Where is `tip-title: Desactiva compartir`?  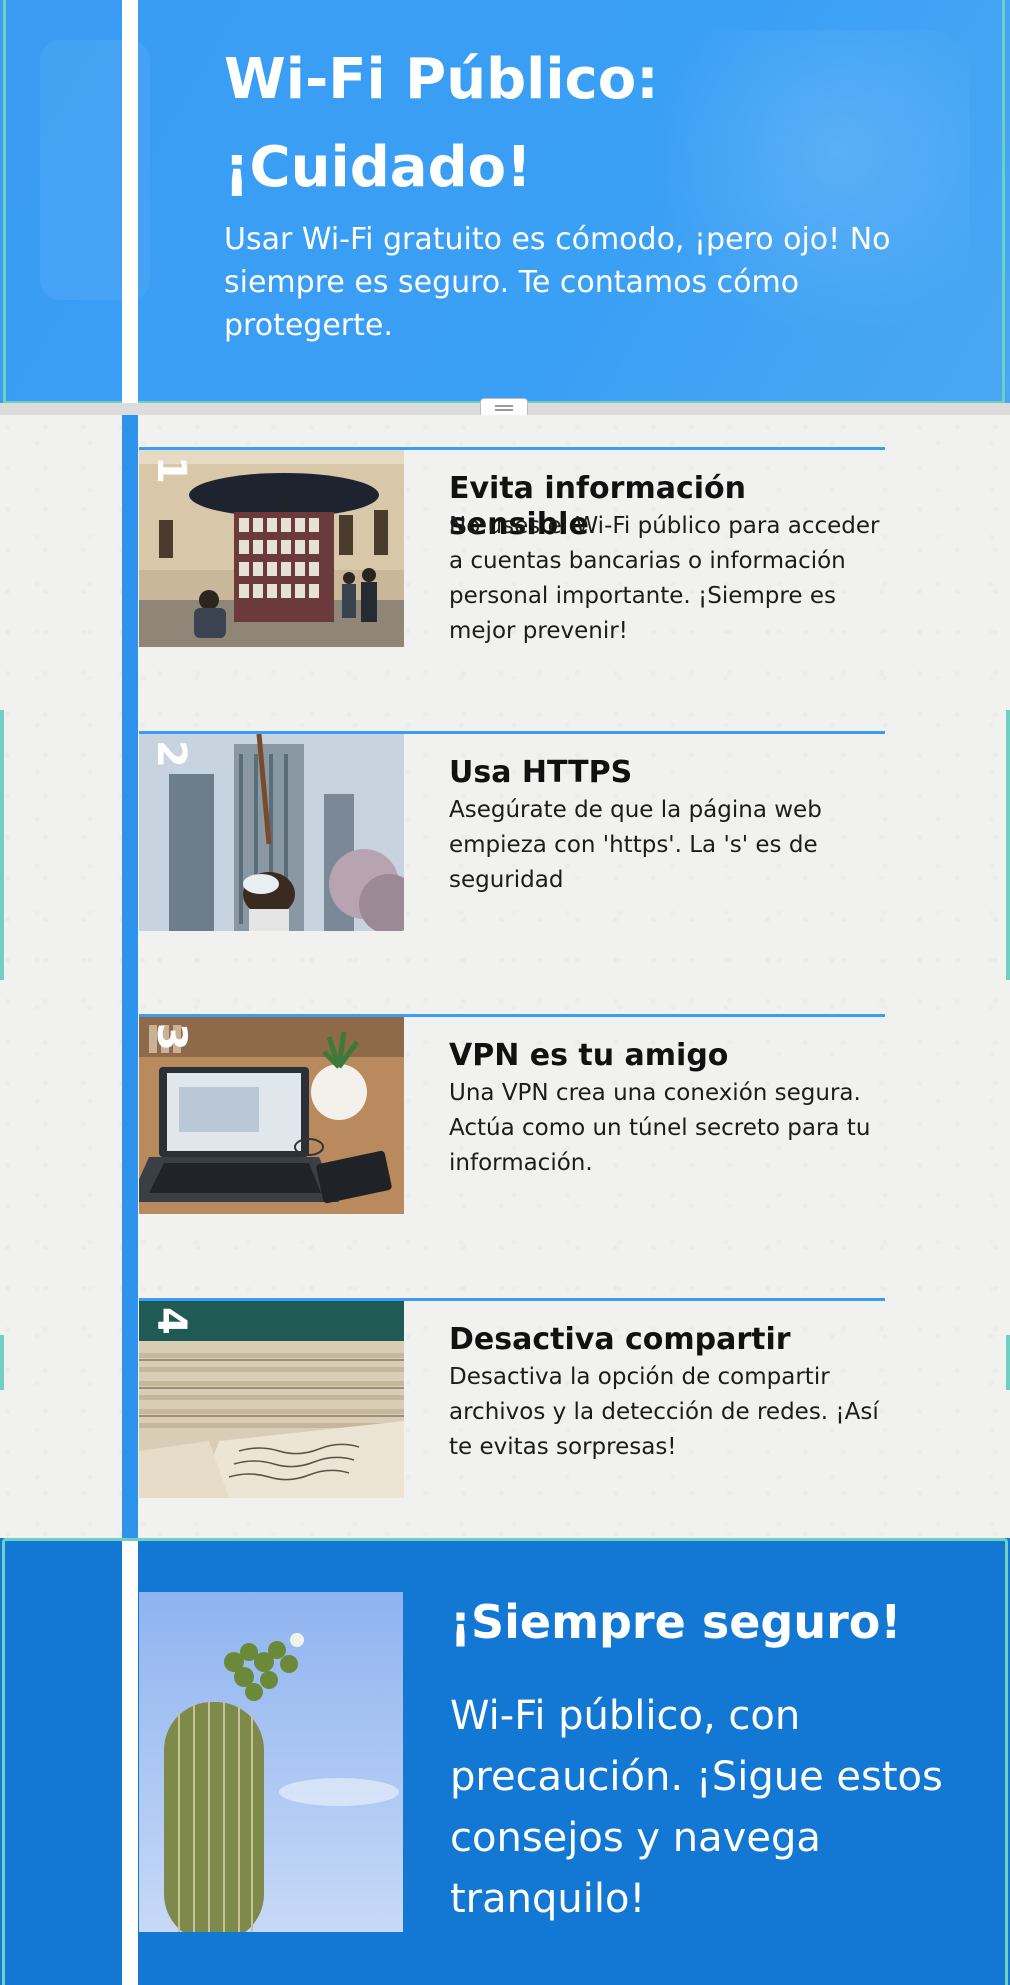
tip-title: Desactiva compartir is located at coordinates (620, 1339).